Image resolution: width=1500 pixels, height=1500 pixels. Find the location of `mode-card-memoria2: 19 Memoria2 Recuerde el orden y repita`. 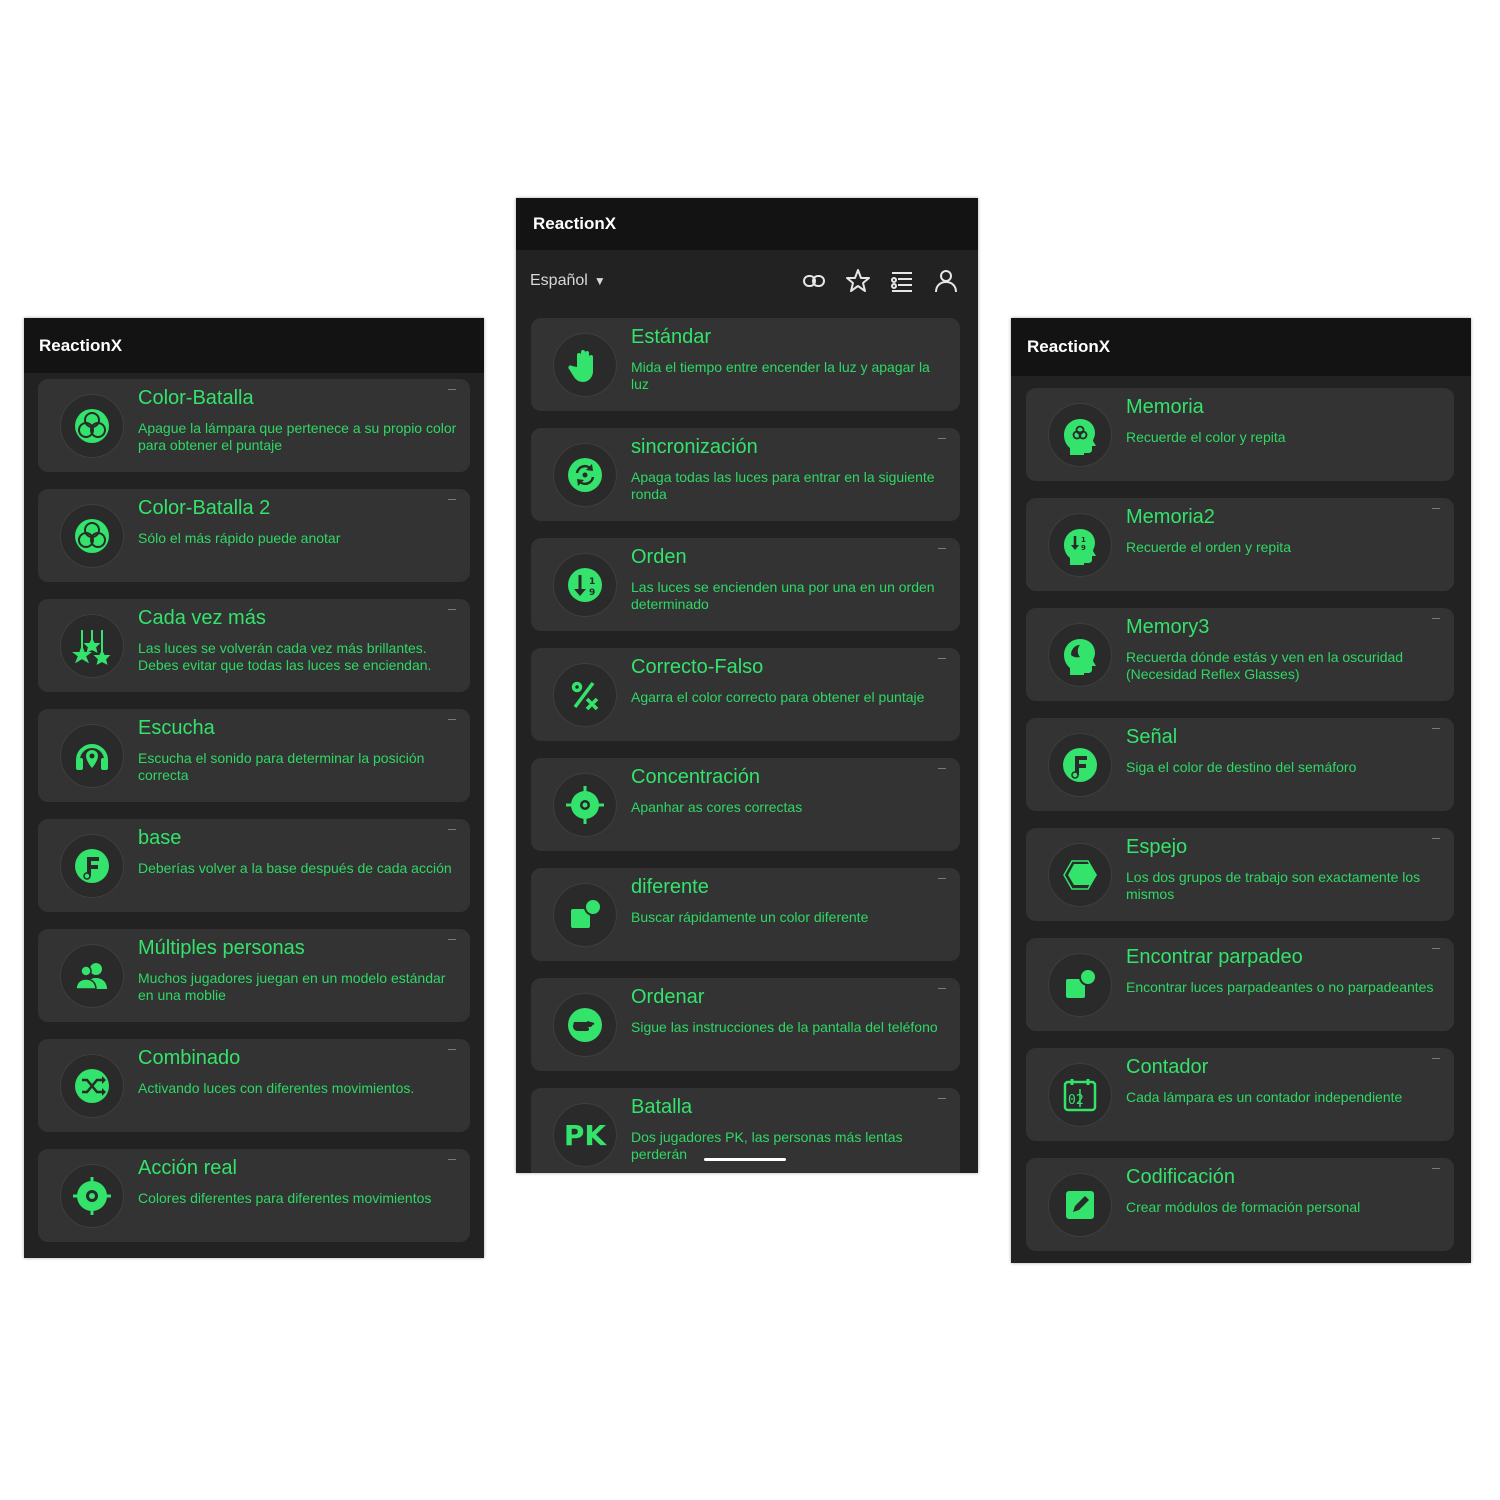

mode-card-memoria2: 19 Memoria2 Recuerde el orden y repita is located at coordinates (1240, 544).